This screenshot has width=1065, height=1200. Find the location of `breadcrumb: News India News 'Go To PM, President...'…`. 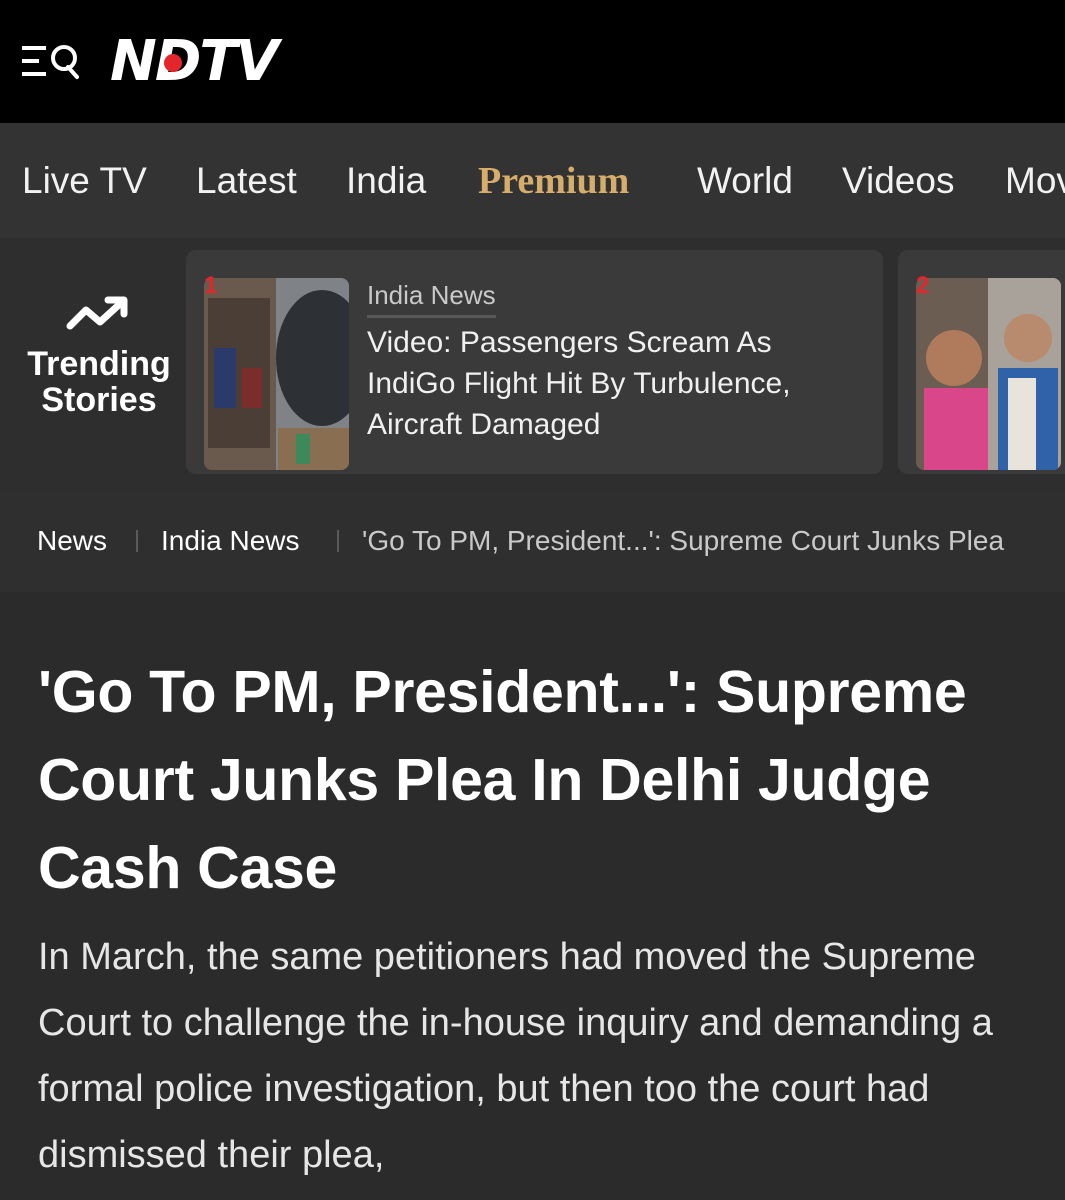

breadcrumb: News India News 'Go To PM, President...'… is located at coordinates (532, 541).